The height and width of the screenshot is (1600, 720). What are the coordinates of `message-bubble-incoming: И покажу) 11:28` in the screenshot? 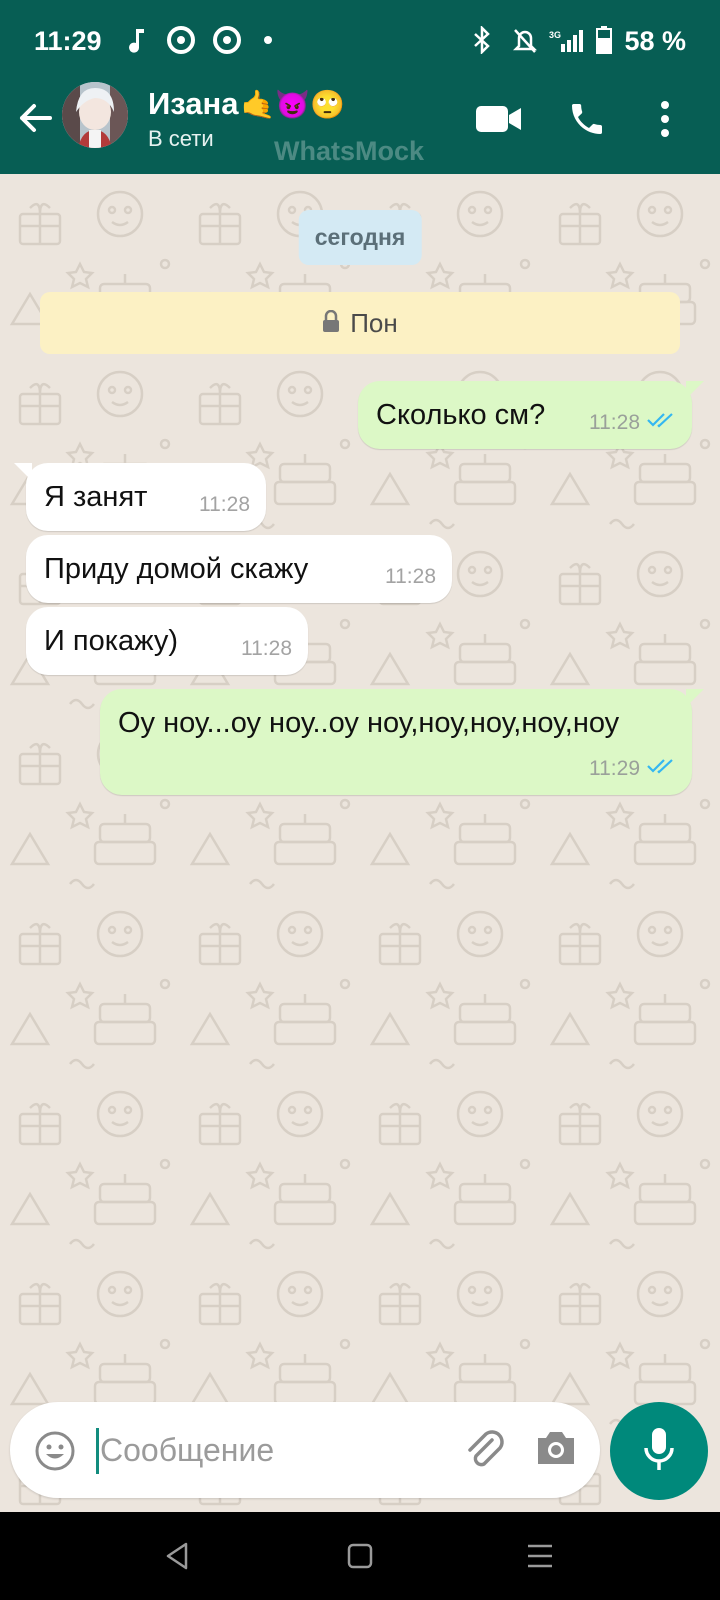 It's located at (167, 641).